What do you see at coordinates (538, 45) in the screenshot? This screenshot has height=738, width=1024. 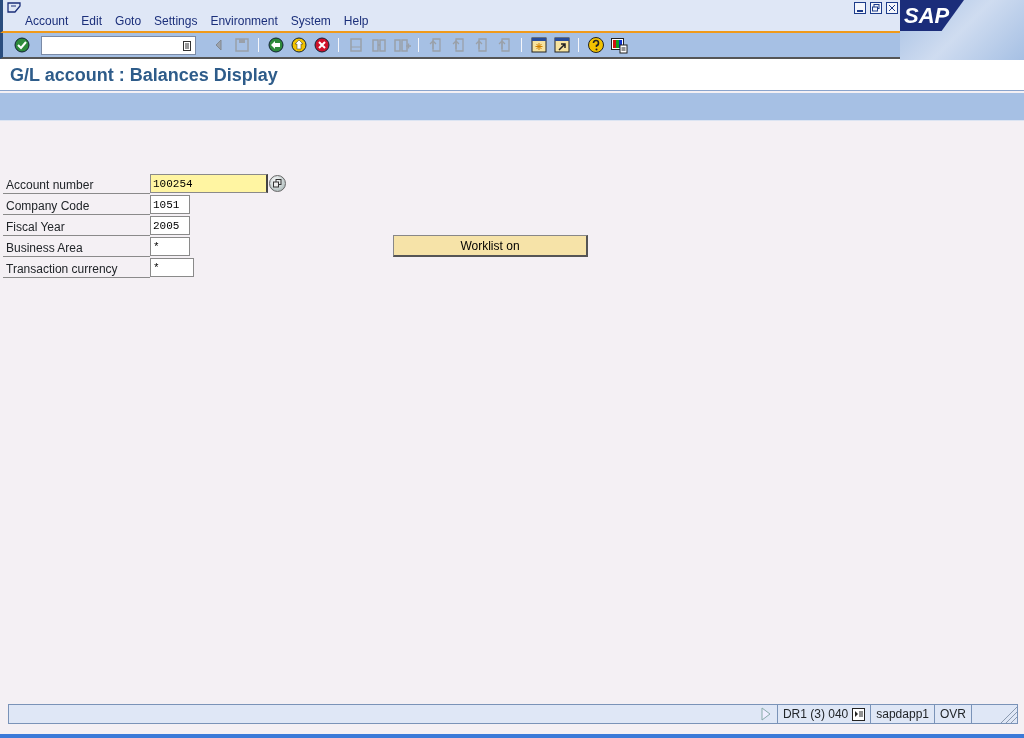 I see `new-window-icon` at bounding box center [538, 45].